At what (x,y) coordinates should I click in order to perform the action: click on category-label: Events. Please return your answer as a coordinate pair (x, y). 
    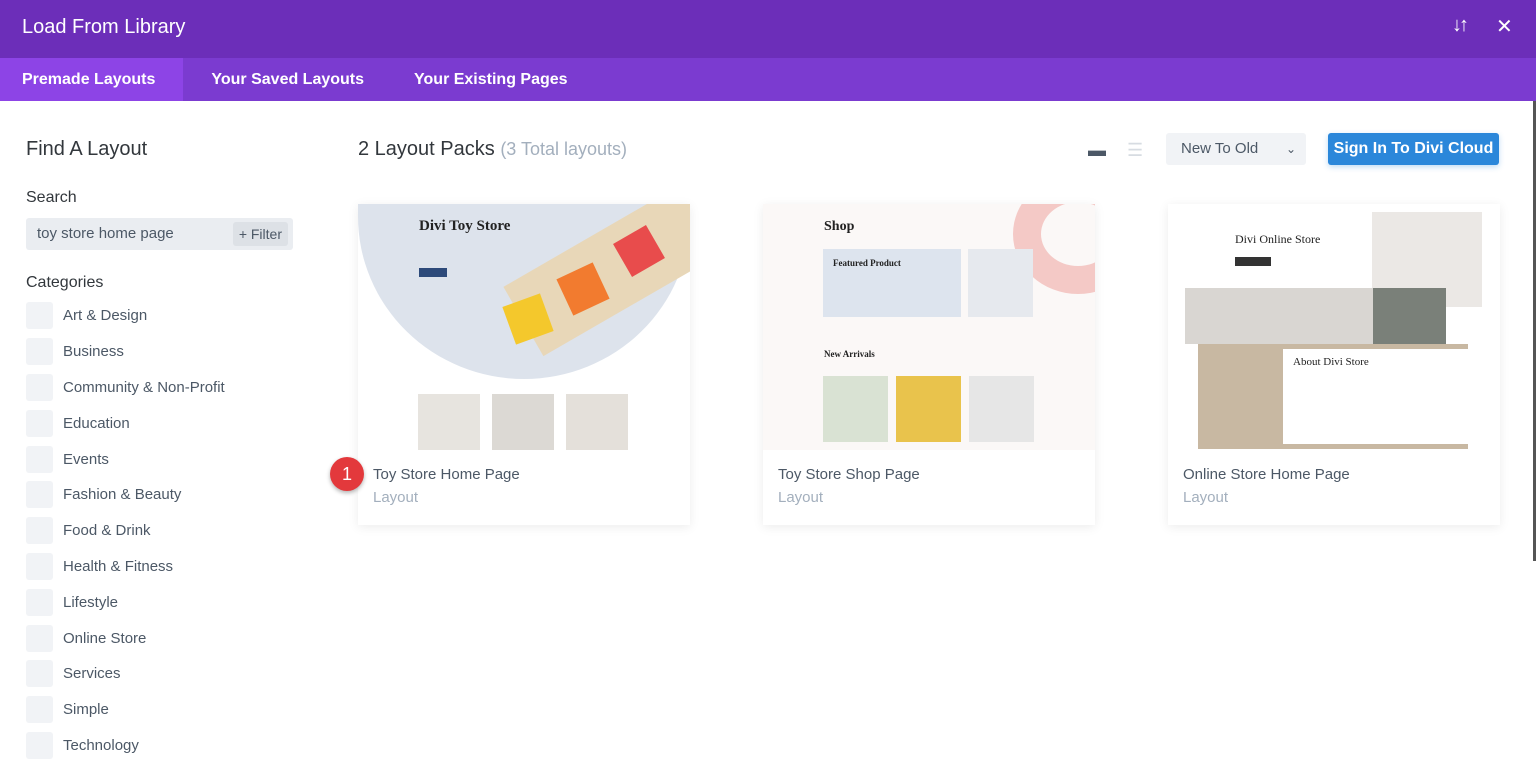
    Looking at the image, I should click on (86, 459).